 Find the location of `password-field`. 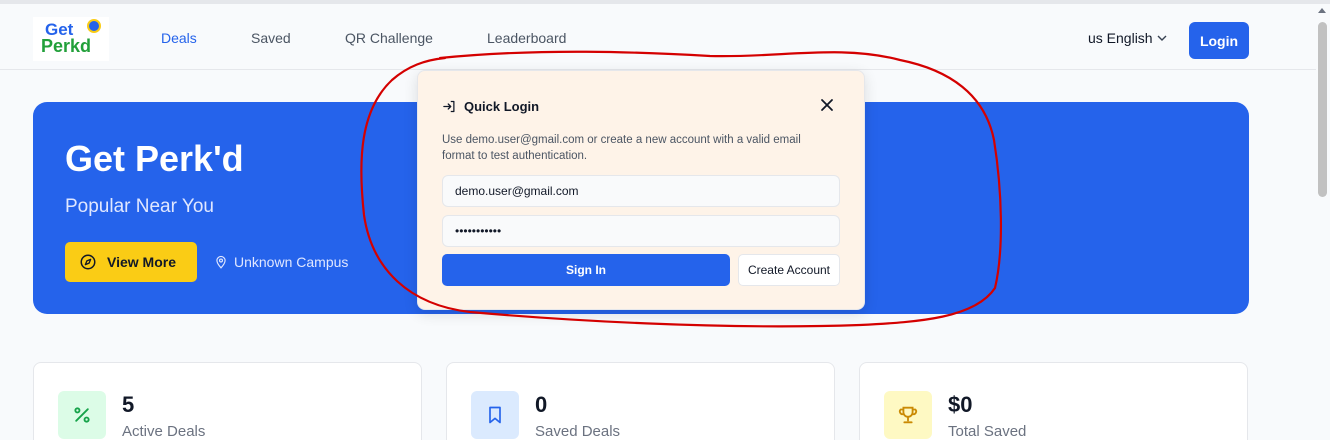

password-field is located at coordinates (641, 231).